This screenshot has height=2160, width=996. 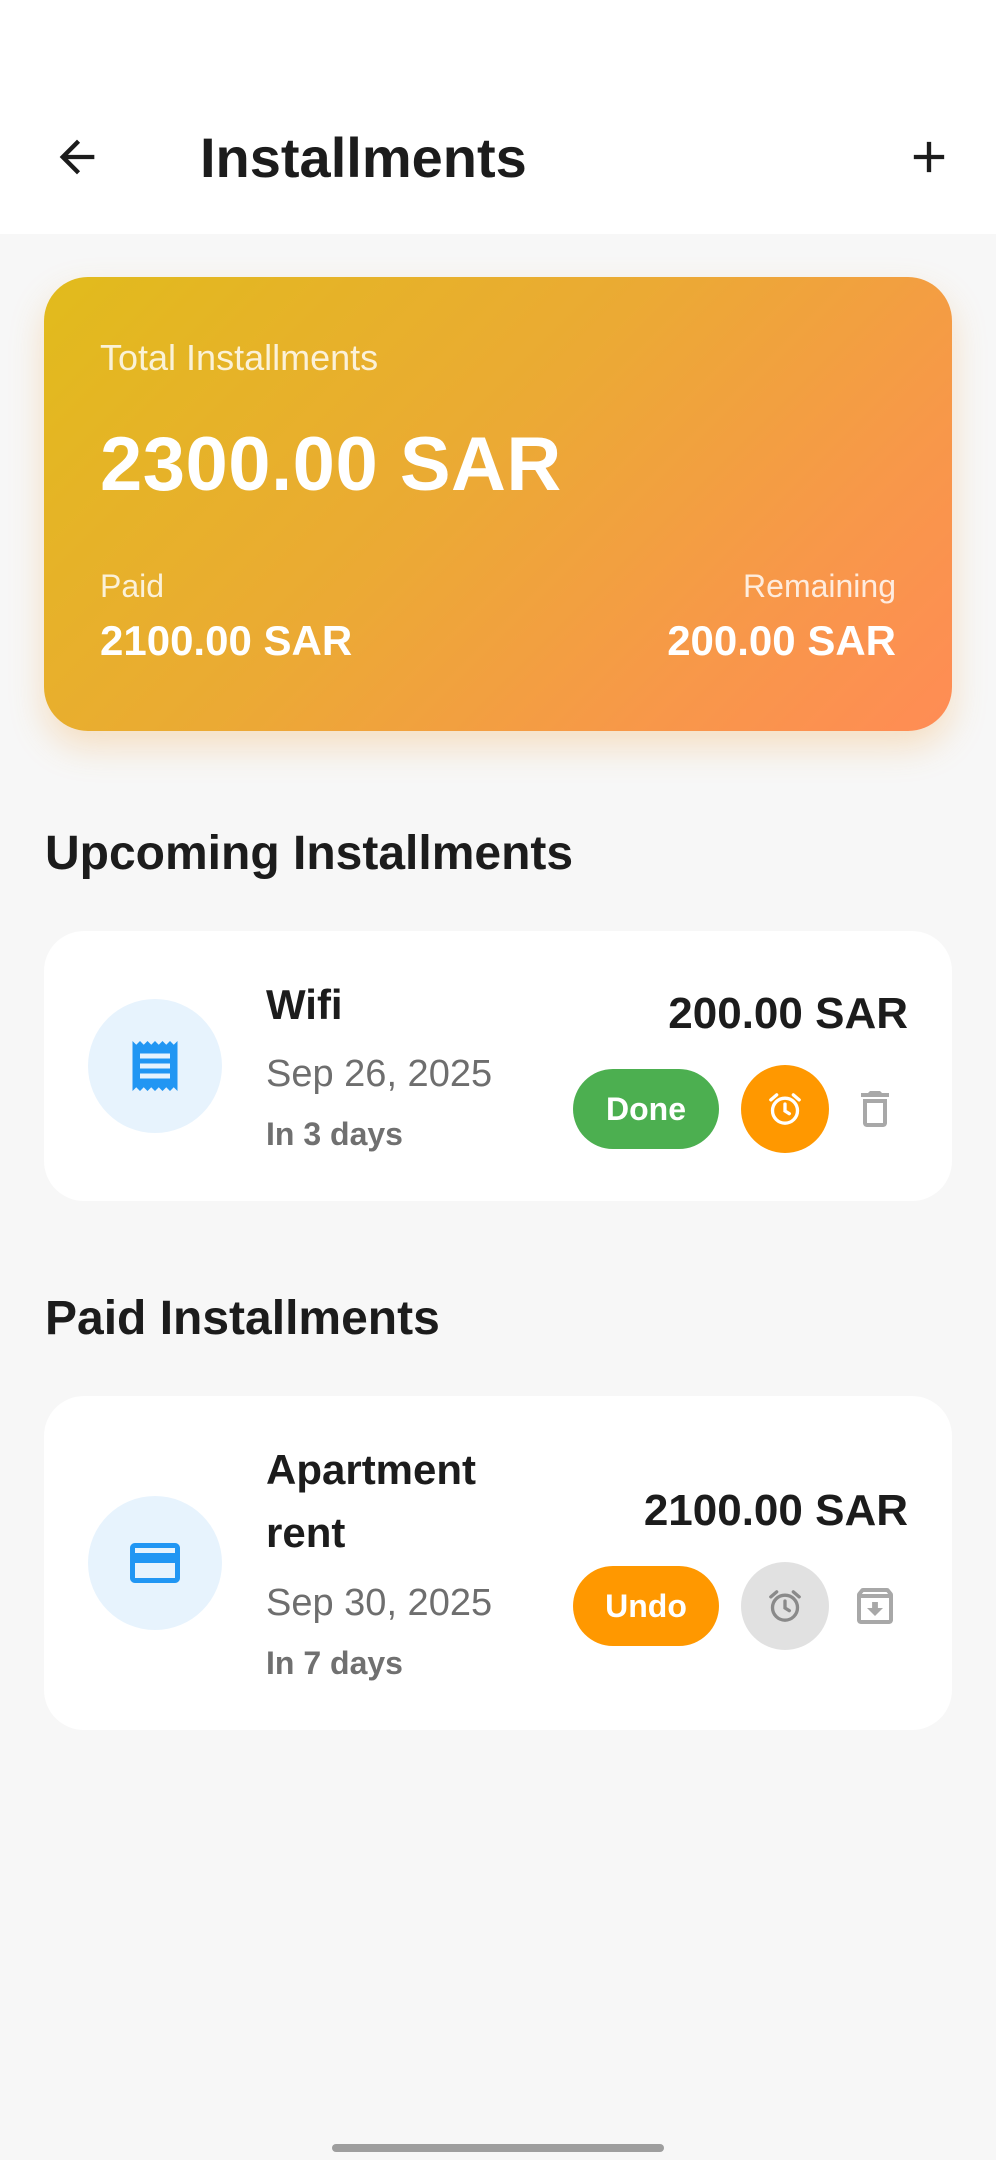 I want to click on add-installment-button, so click(x=929, y=157).